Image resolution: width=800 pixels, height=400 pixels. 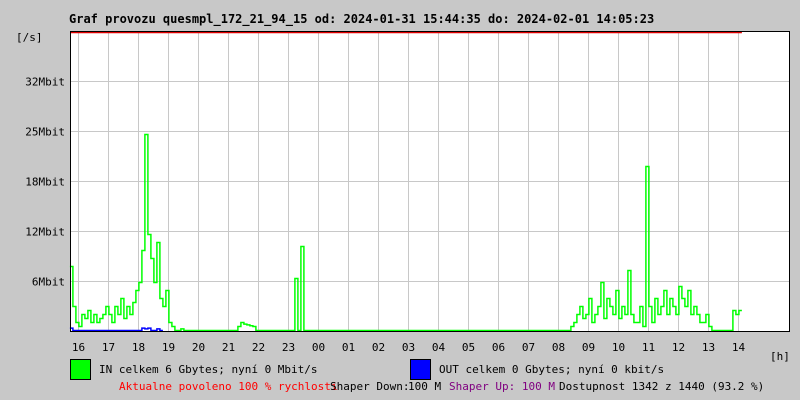 What do you see at coordinates (45, 232) in the screenshot?
I see `y-tick-label: 12Mbit` at bounding box center [45, 232].